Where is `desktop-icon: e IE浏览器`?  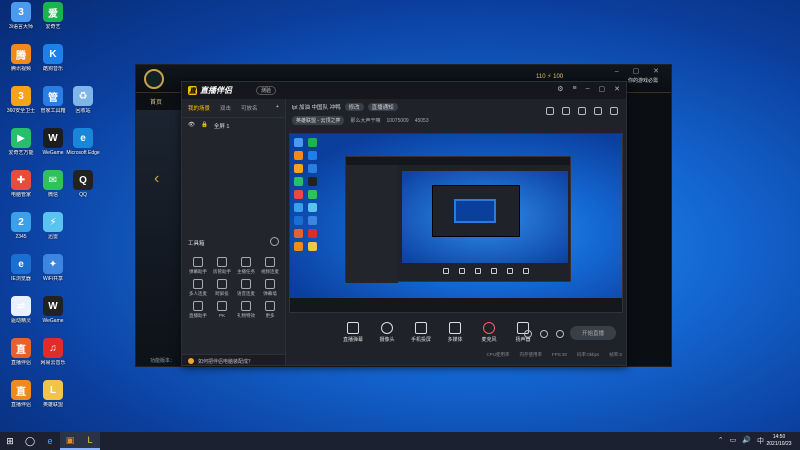
desktop-icon: e IE浏览器 is located at coordinates (21, 268).